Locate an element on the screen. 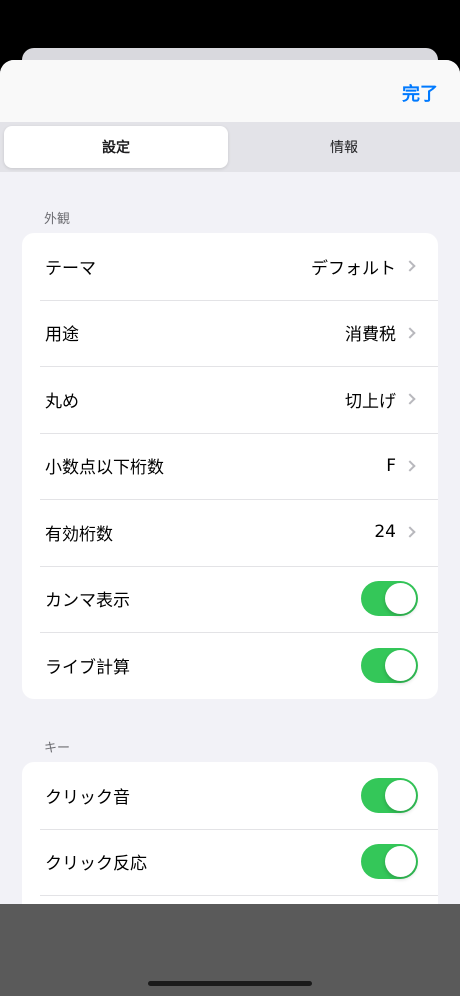 The height and width of the screenshot is (996, 460). sheet-header: 完了 is located at coordinates (230, 91).